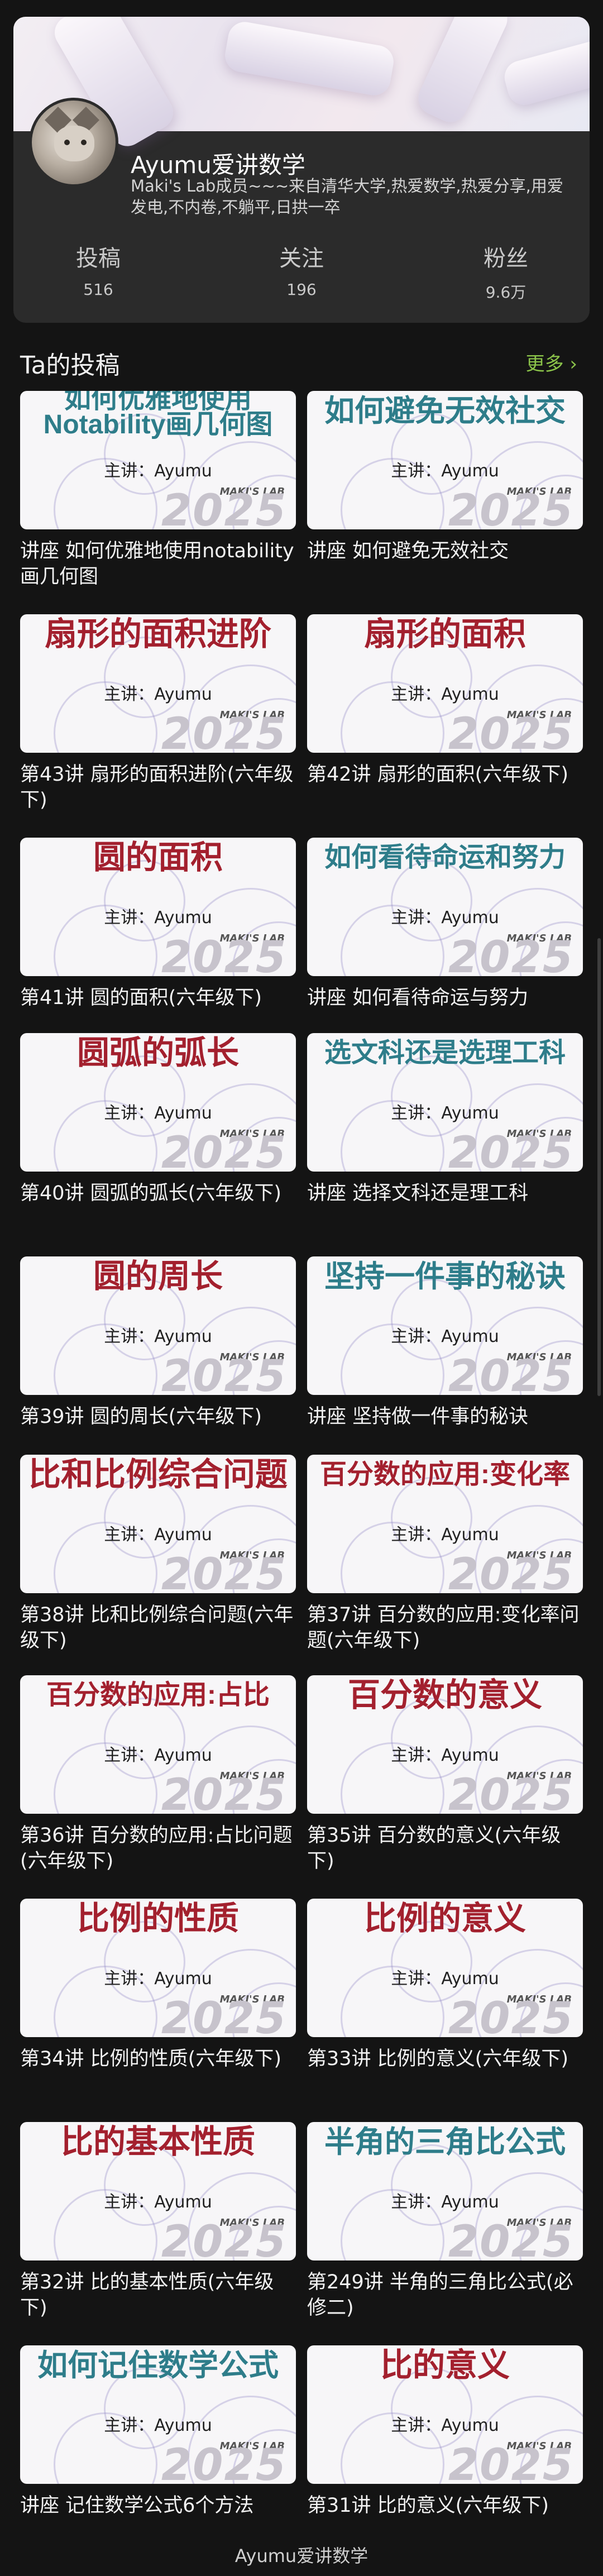  I want to click on cover-title: 如何优雅地使用Notability画几何图, so click(158, 415).